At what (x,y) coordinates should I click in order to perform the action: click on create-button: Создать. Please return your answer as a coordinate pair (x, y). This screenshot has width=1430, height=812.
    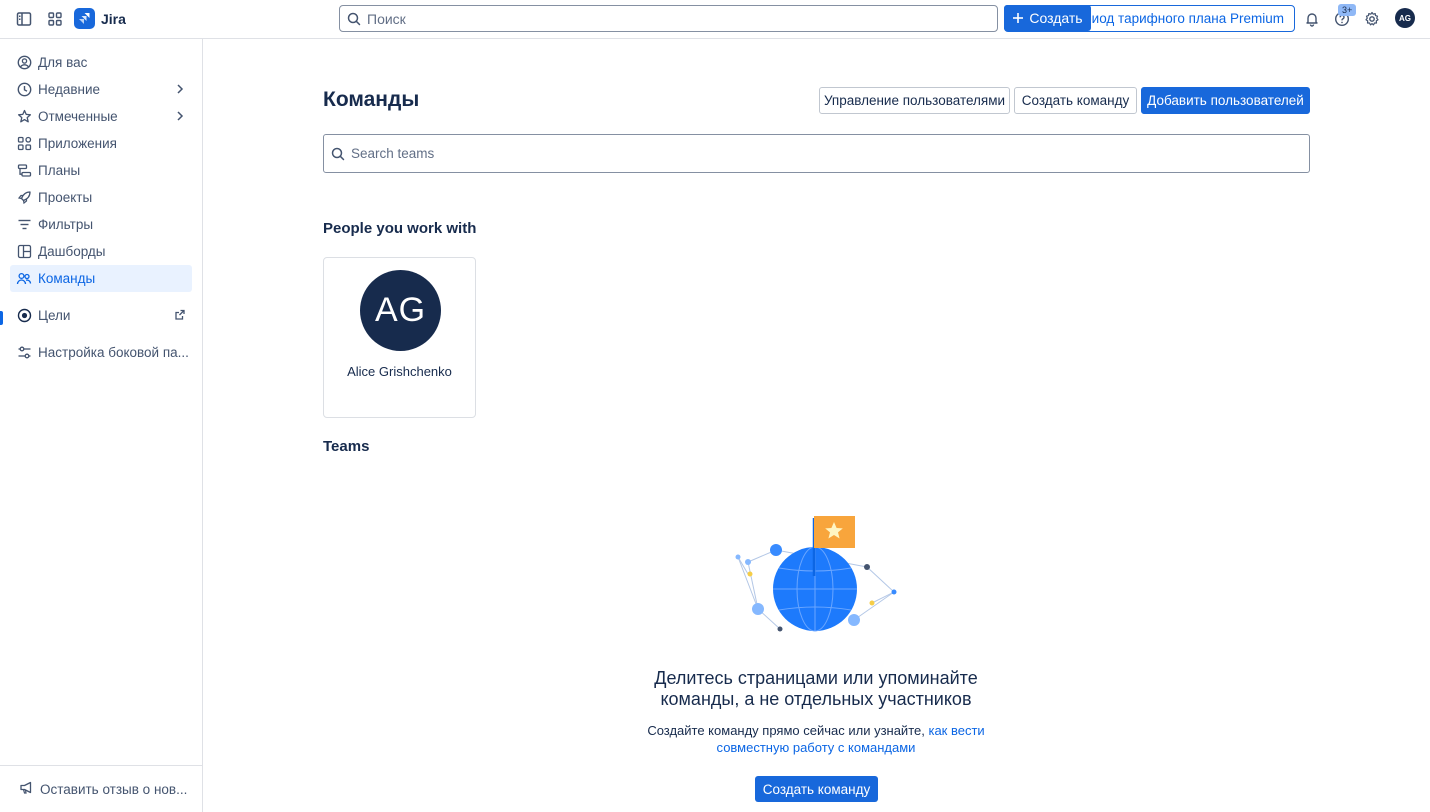
    Looking at the image, I should click on (1047, 18).